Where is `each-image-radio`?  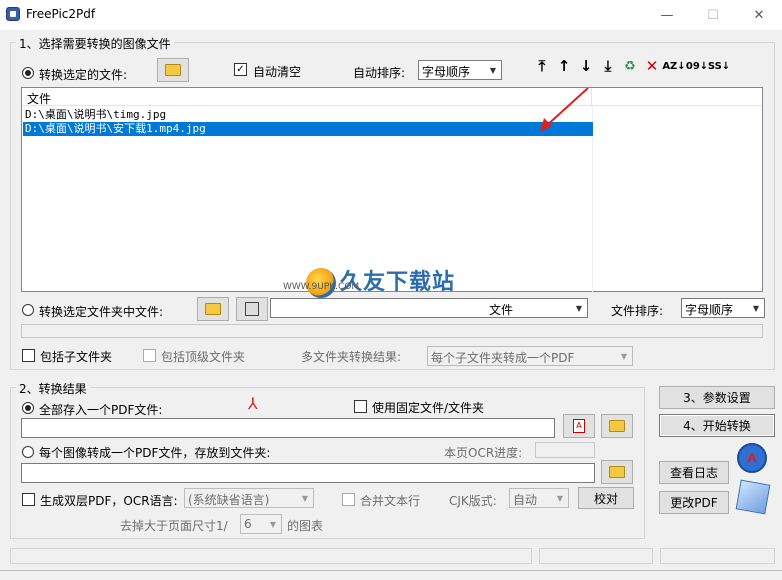 each-image-radio is located at coordinates (28, 452).